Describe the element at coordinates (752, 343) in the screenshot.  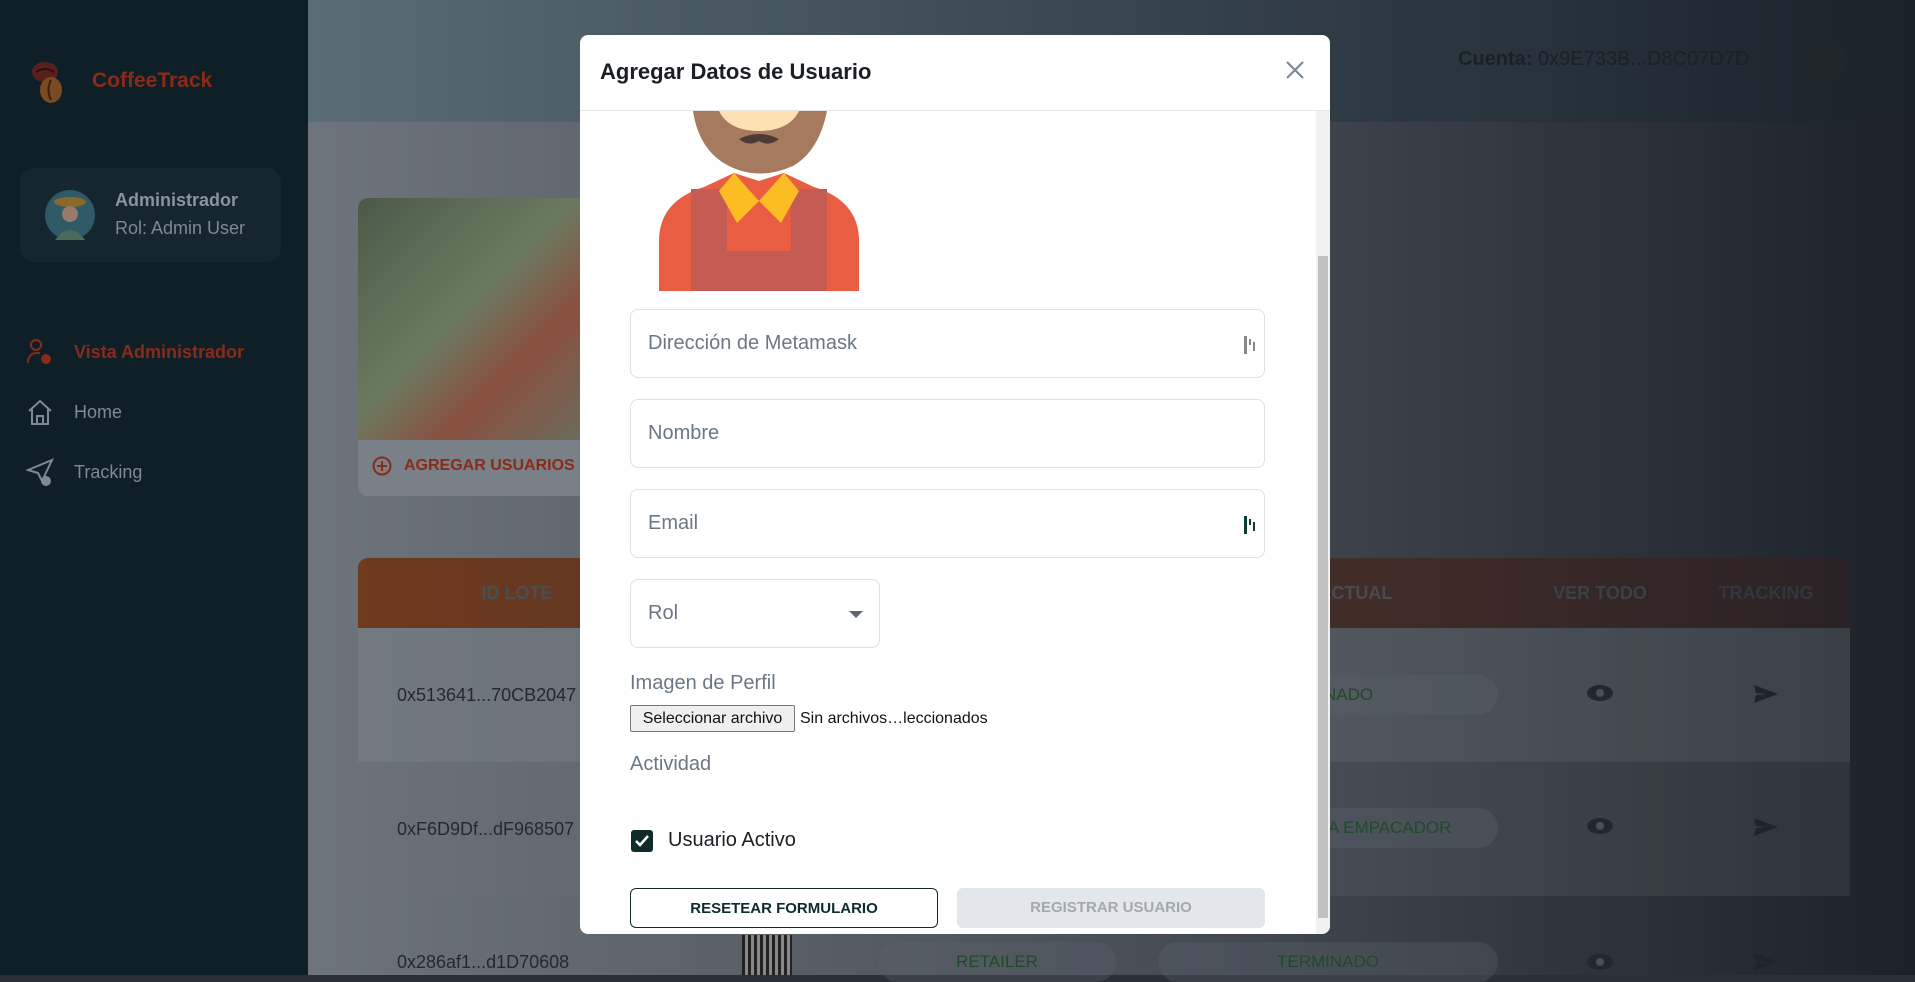
I see `metamask-placeholder: Dirección de Metamask` at that location.